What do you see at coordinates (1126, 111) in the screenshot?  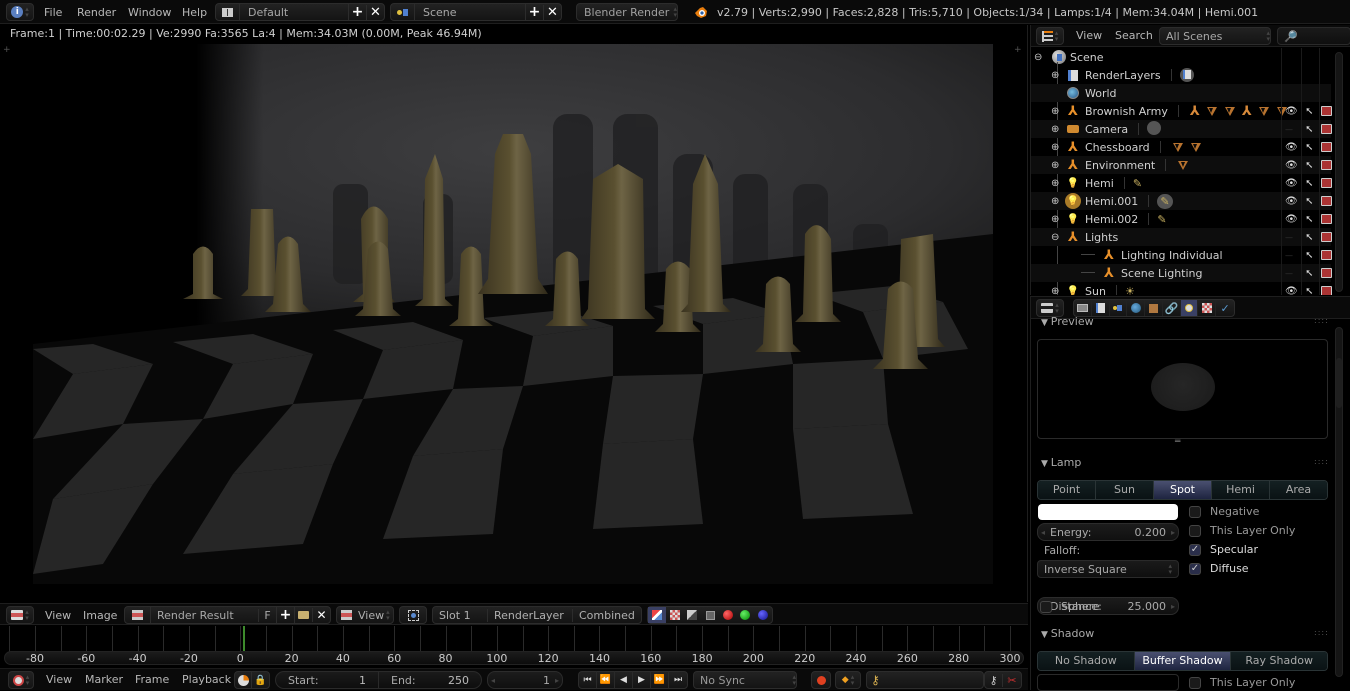 I see `outliner-item-name: Brownish Army` at bounding box center [1126, 111].